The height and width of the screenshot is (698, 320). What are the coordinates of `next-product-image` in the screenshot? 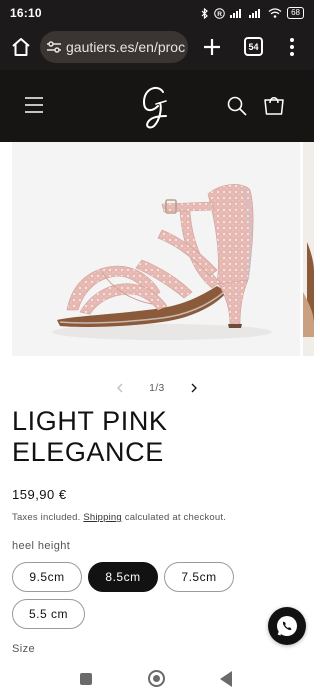 It's located at (308, 249).